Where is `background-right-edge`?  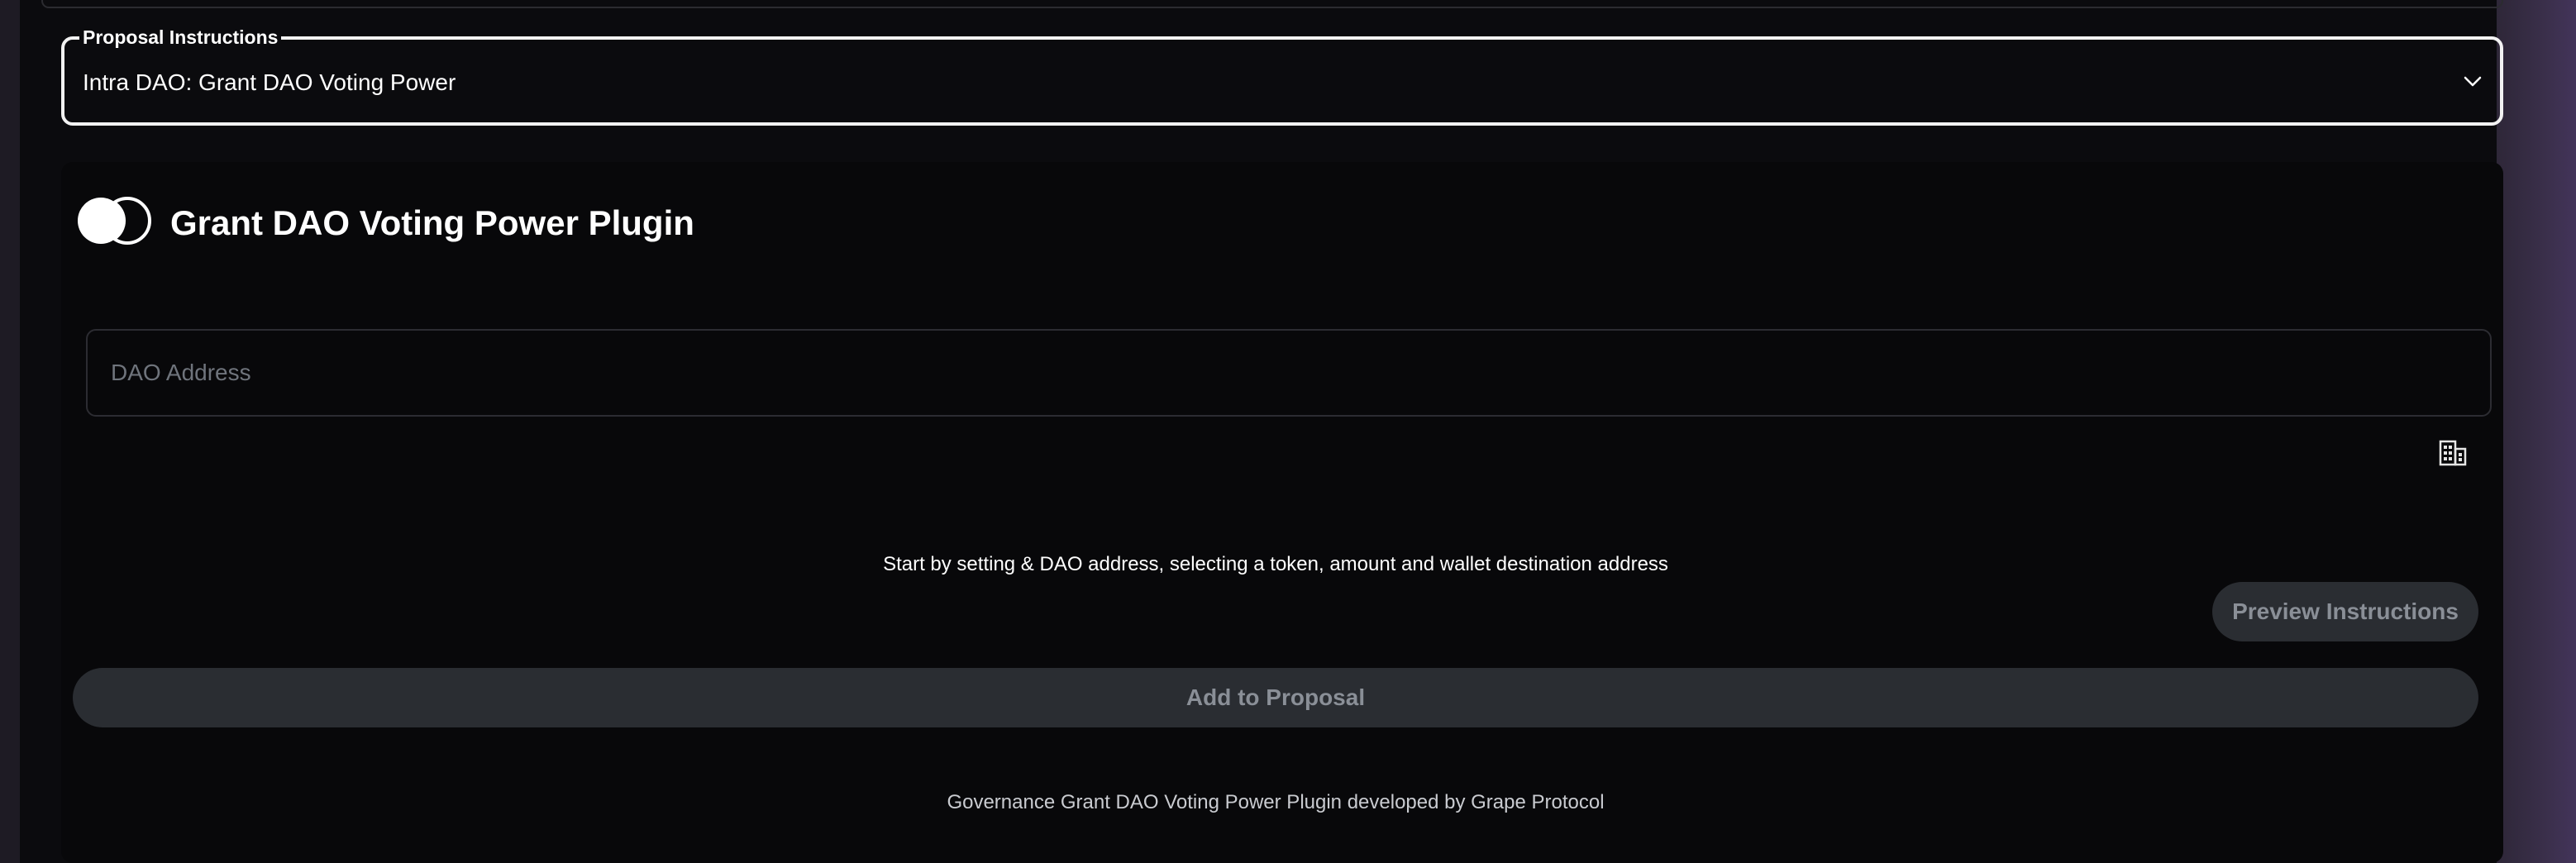
background-right-edge is located at coordinates (2536, 431).